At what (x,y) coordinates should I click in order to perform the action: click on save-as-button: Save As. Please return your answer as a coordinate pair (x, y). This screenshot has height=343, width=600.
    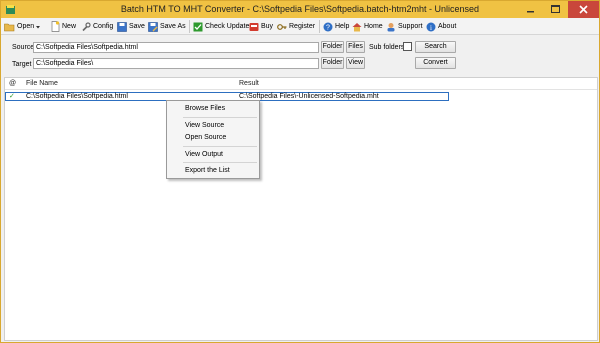
    Looking at the image, I should click on (167, 26).